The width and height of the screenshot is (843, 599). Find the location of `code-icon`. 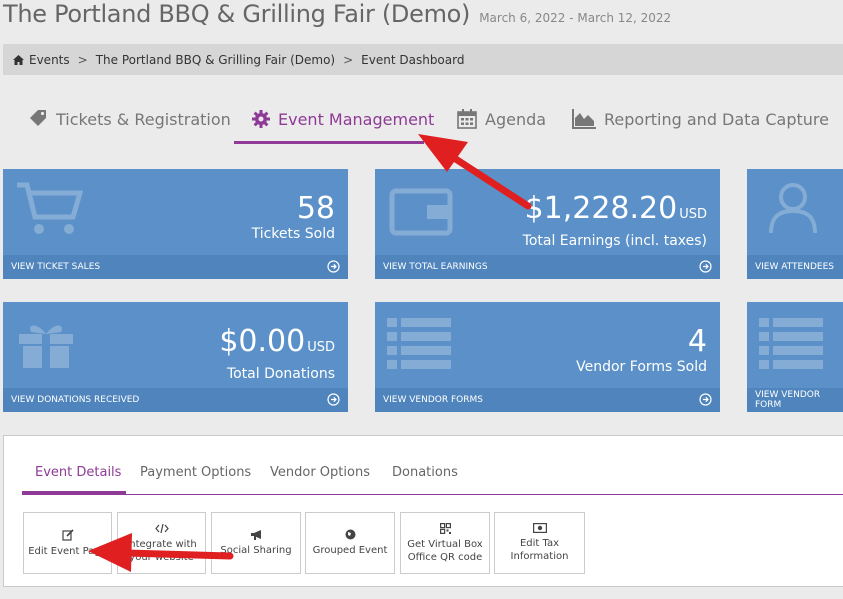

code-icon is located at coordinates (161, 528).